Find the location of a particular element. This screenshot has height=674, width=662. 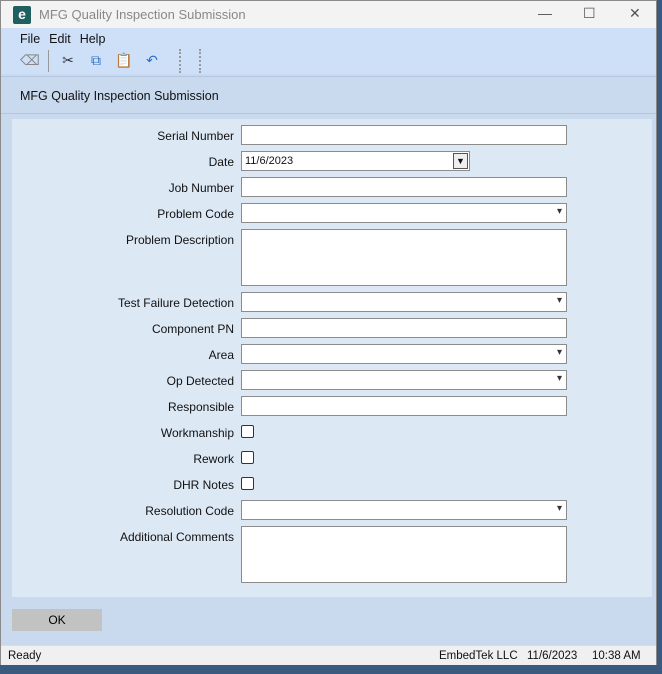

label: Additional Comments is located at coordinates (176, 537).